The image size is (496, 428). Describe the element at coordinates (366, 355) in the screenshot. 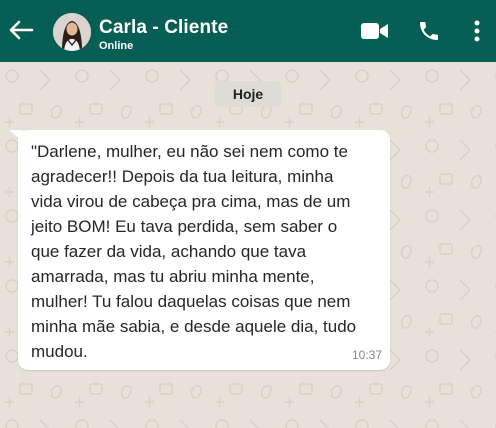

I see `message-timestamp: 10:37` at that location.